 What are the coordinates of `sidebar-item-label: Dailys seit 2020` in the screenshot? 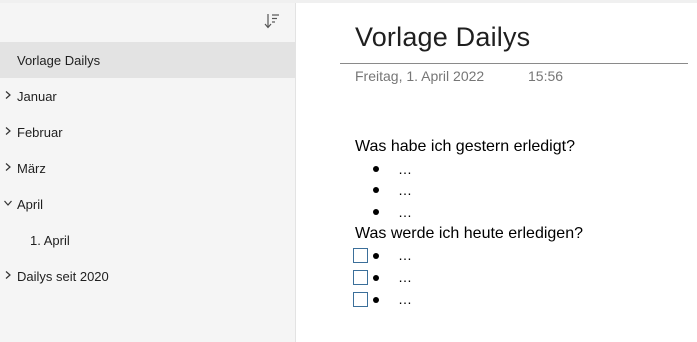 It's located at (63, 276).